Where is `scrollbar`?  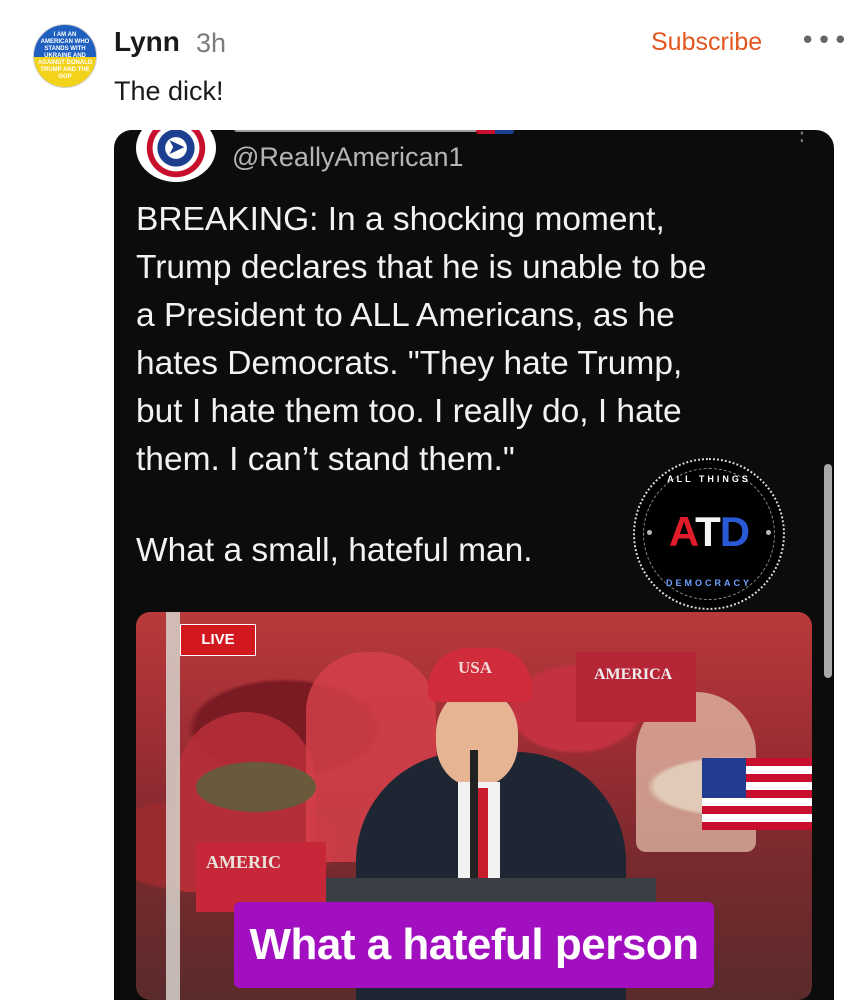
scrollbar is located at coordinates (828, 571).